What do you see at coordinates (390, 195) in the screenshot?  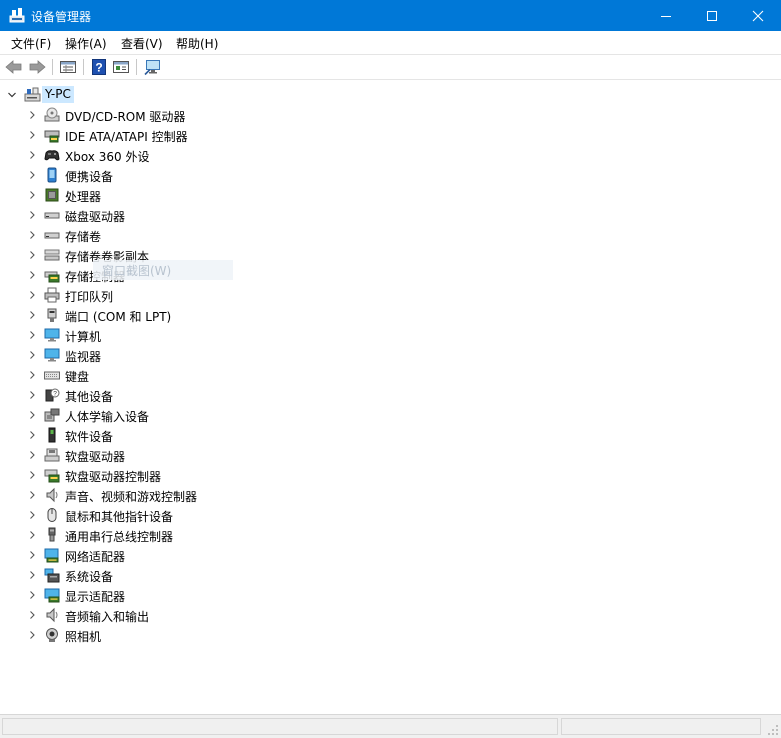 I see `tree-item: 处理器` at bounding box center [390, 195].